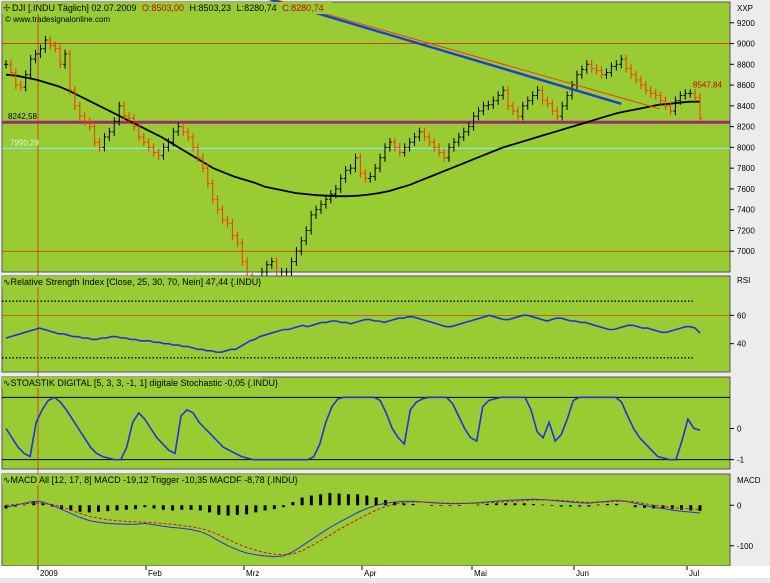 This screenshot has height=583, width=770. What do you see at coordinates (746, 85) in the screenshot?
I see `price-axis-label: 8600` at bounding box center [746, 85].